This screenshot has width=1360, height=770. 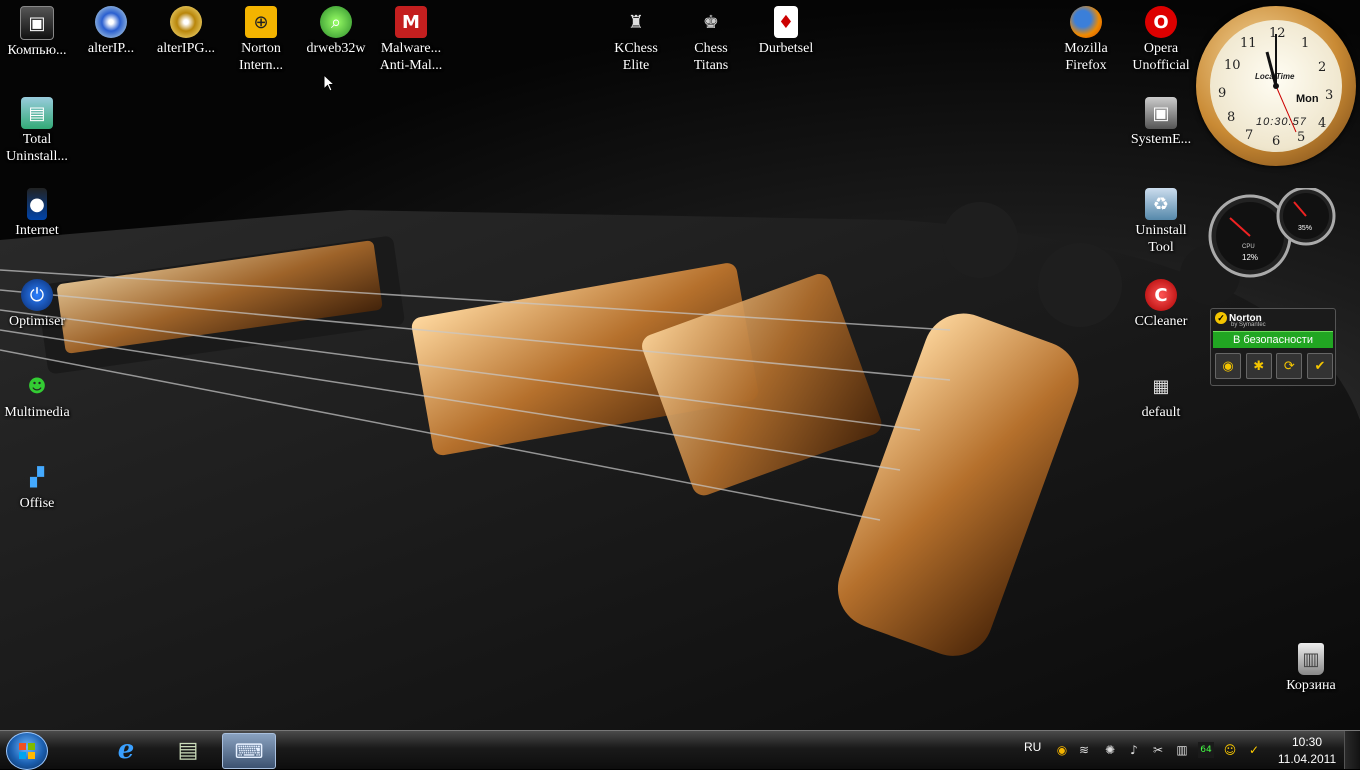 I want to click on taskbar-app-library: ▤, so click(x=188, y=750).